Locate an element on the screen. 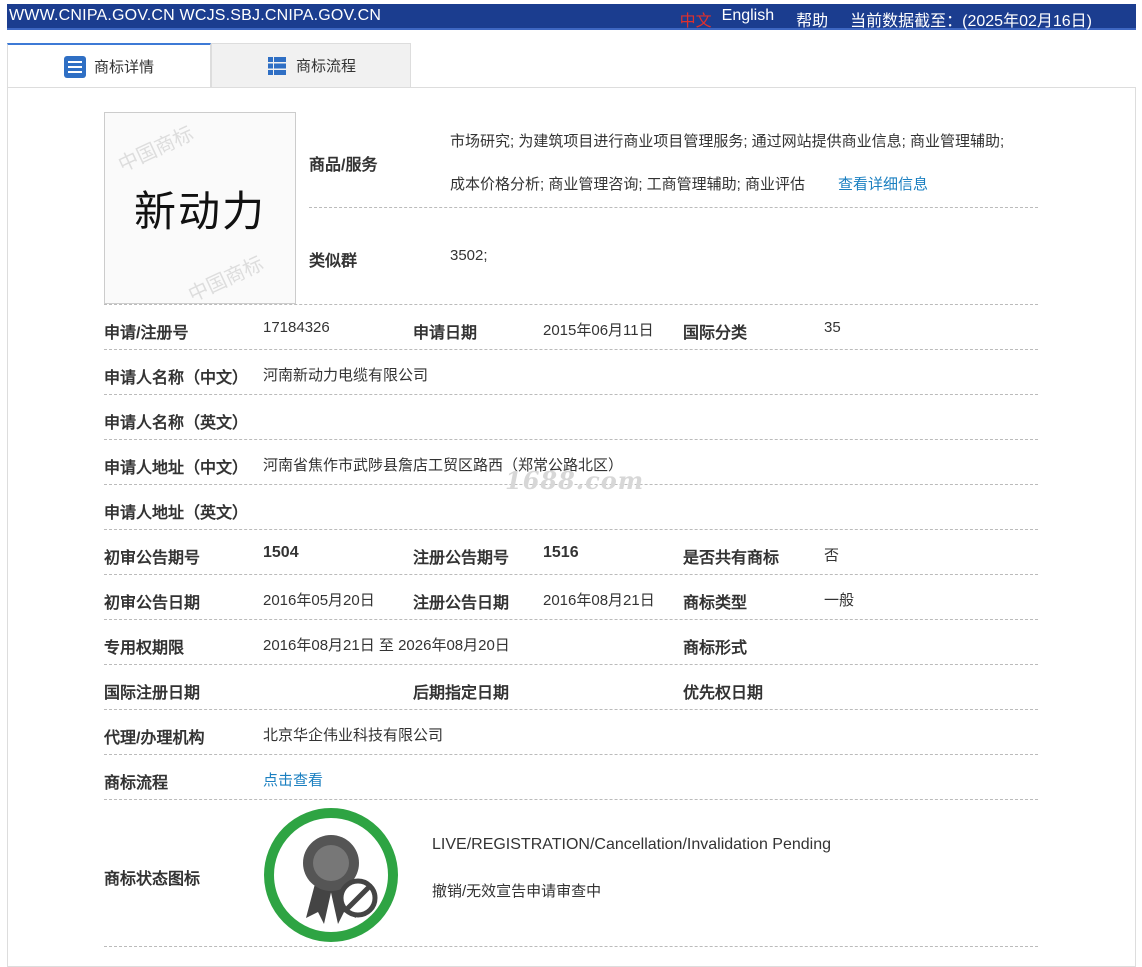  address-cn-label: 申请人地址（中文） is located at coordinates (176, 468).